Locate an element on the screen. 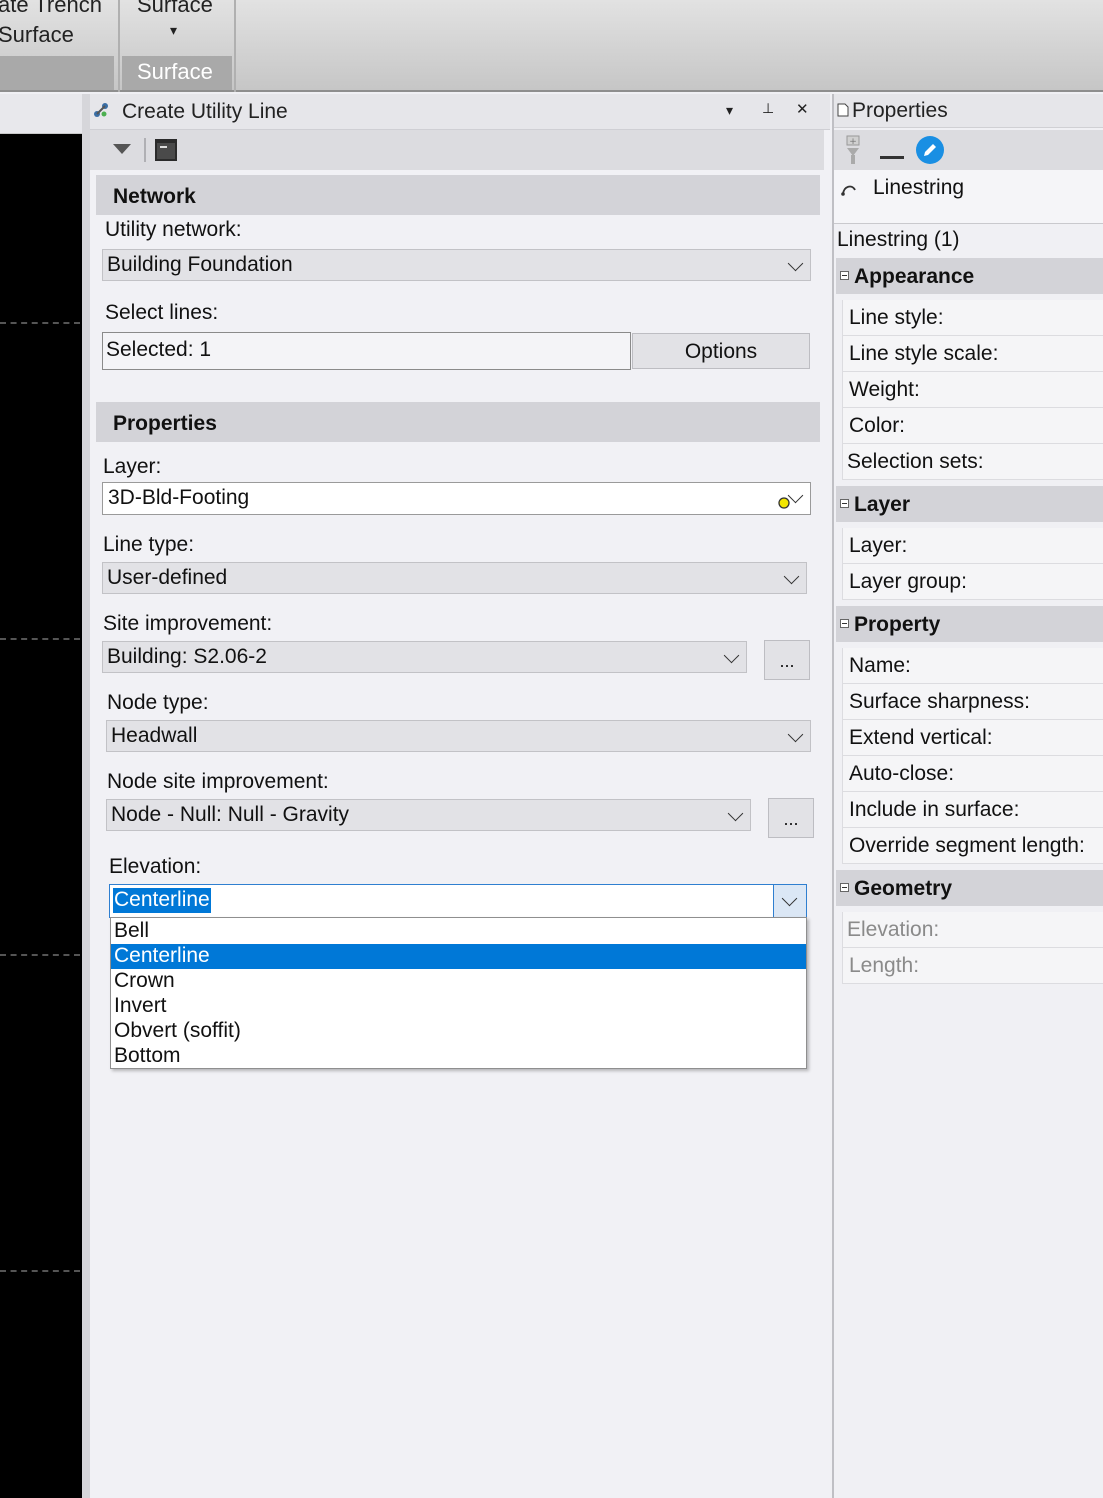  property-row-color: Color: is located at coordinates (972, 426).